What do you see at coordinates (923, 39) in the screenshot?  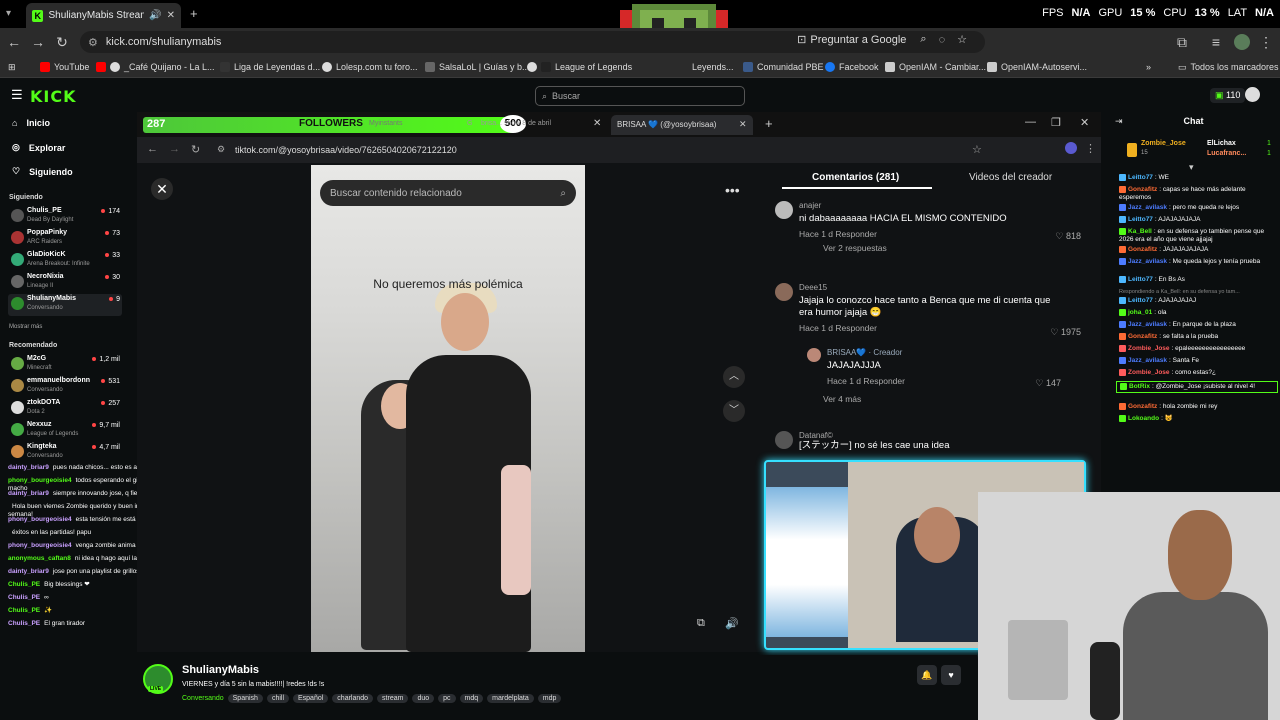 I see `zoom-icon: ⌕` at bounding box center [923, 39].